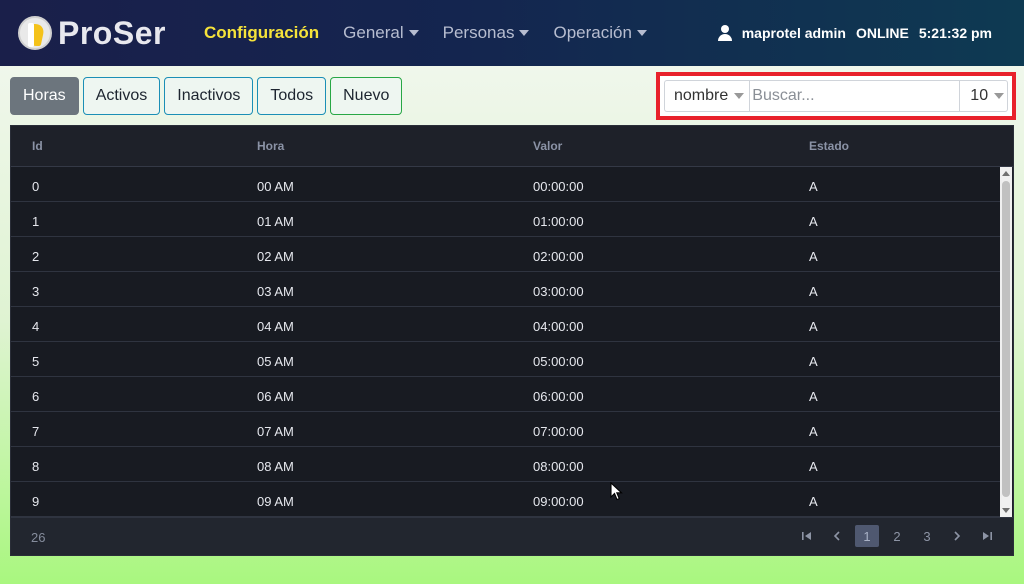 This screenshot has height=584, width=1024. I want to click on nav-item-operacion: Operación, so click(600, 33).